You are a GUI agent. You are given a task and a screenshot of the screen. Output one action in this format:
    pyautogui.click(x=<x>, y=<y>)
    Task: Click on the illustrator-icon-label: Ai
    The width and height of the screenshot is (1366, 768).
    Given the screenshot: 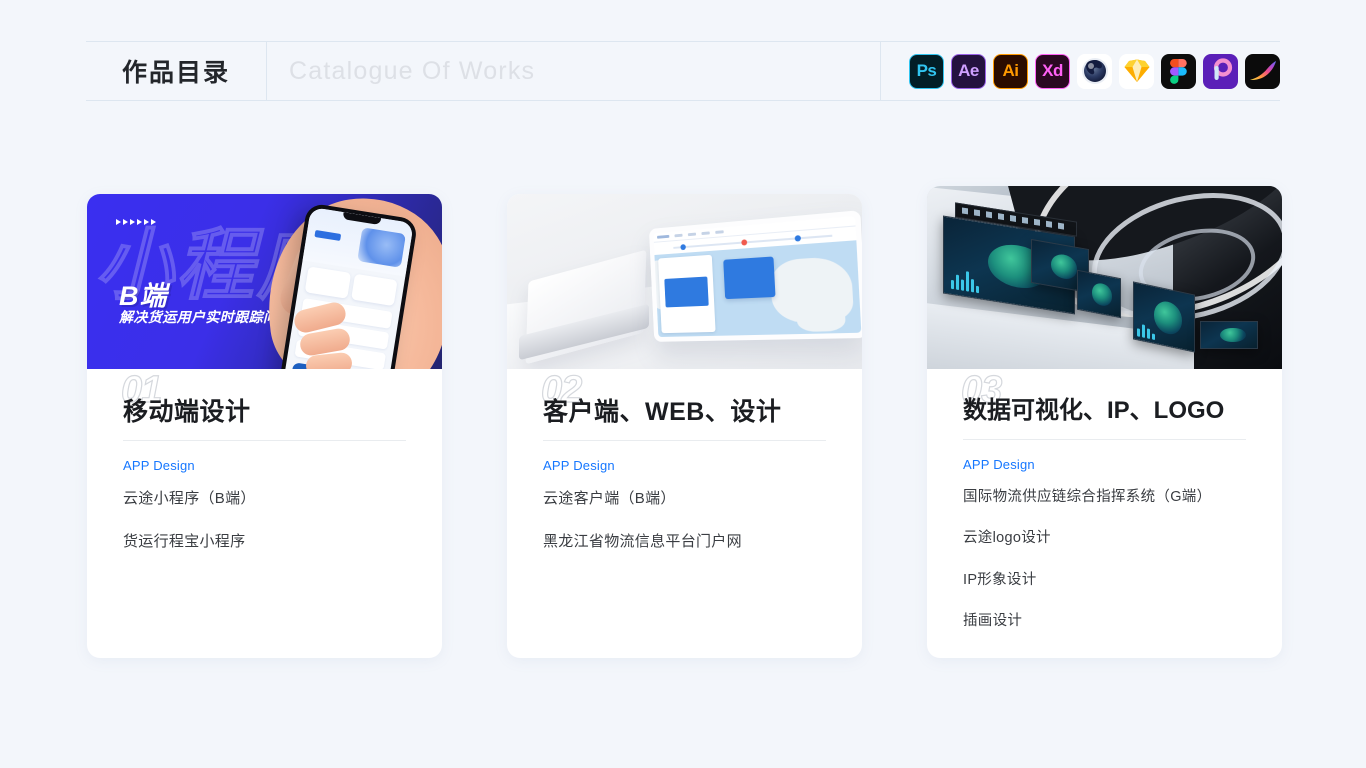 What is the action you would take?
    pyautogui.click(x=1011, y=70)
    